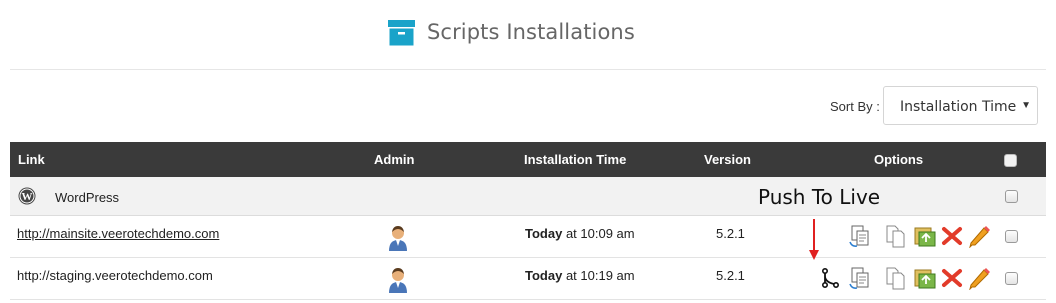  What do you see at coordinates (528, 69) in the screenshot?
I see `header-divider` at bounding box center [528, 69].